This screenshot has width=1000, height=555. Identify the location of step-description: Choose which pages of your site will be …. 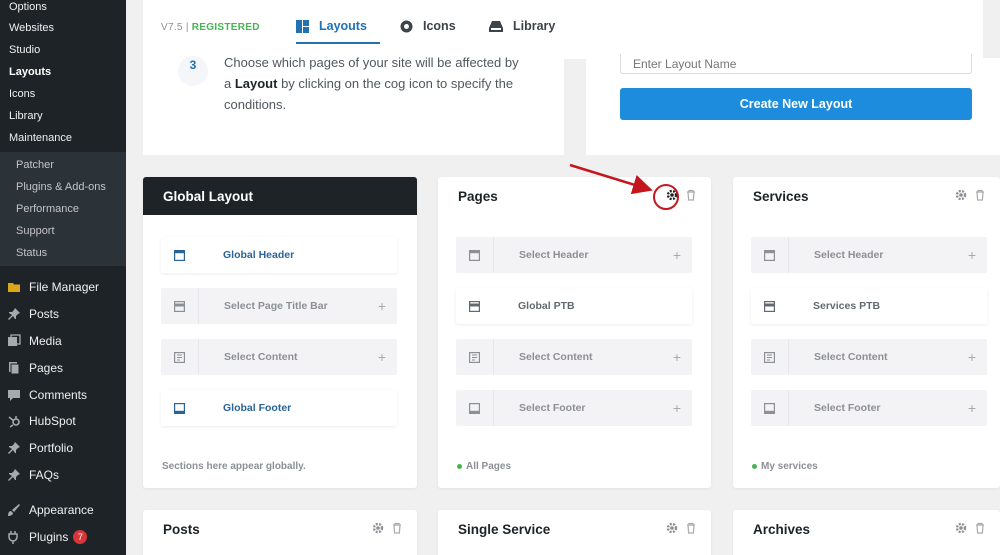
(371, 83).